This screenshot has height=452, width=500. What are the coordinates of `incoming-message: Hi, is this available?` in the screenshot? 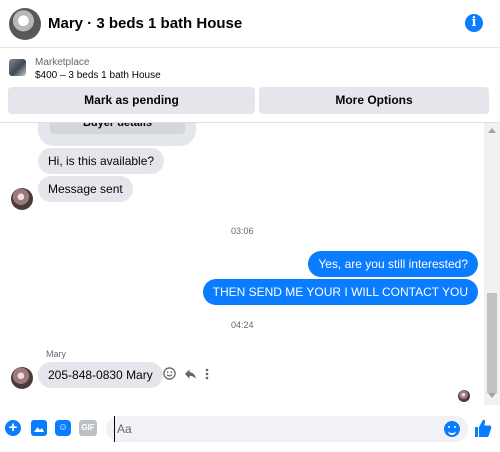 It's located at (101, 161).